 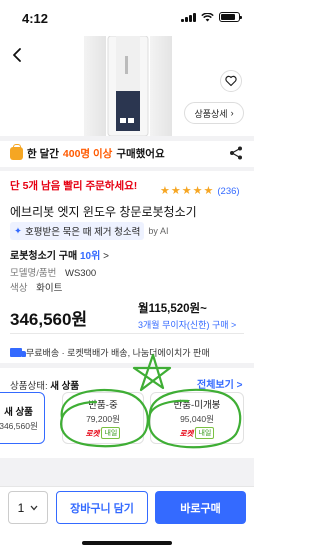 What do you see at coordinates (164, 231) in the screenshot?
I see `ai-attribution-label: AI` at bounding box center [164, 231].